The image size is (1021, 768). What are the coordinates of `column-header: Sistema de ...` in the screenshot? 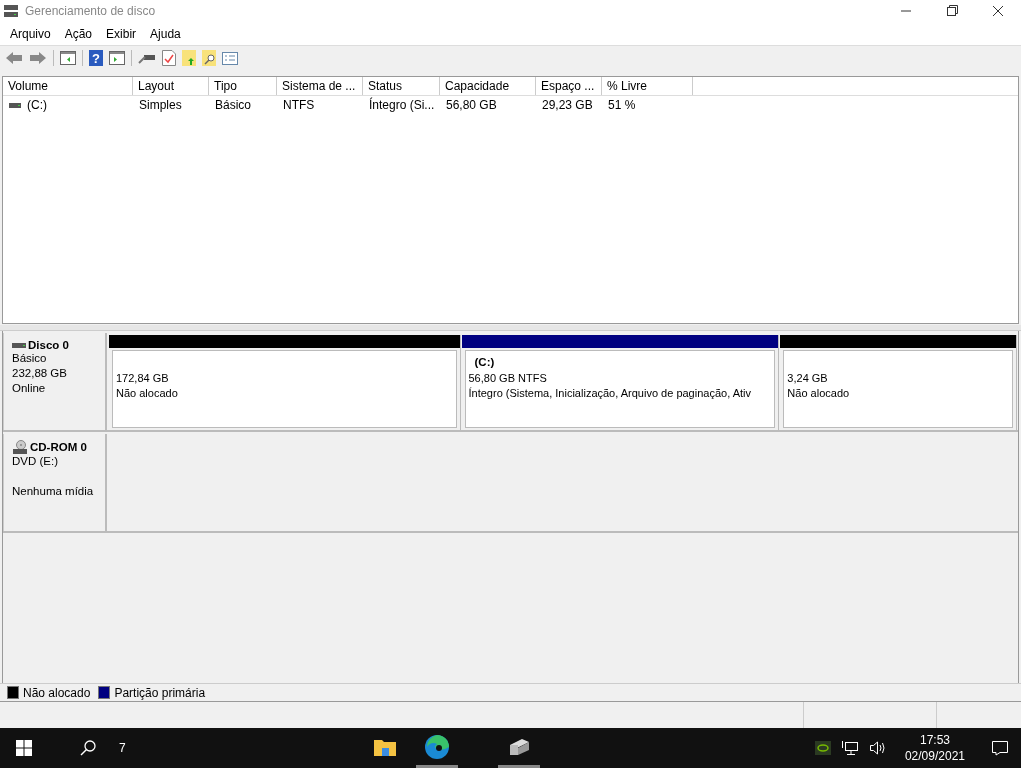 It's located at (320, 86).